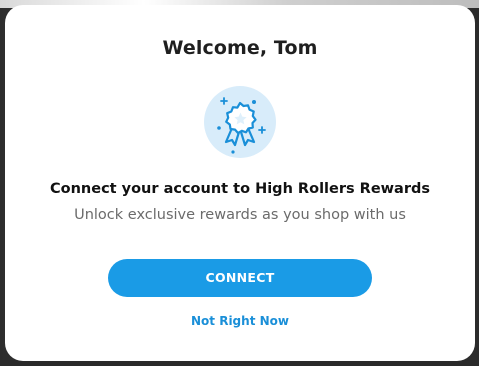  What do you see at coordinates (241, 125) in the screenshot?
I see `award-ribbon-icon-graphic` at bounding box center [241, 125].